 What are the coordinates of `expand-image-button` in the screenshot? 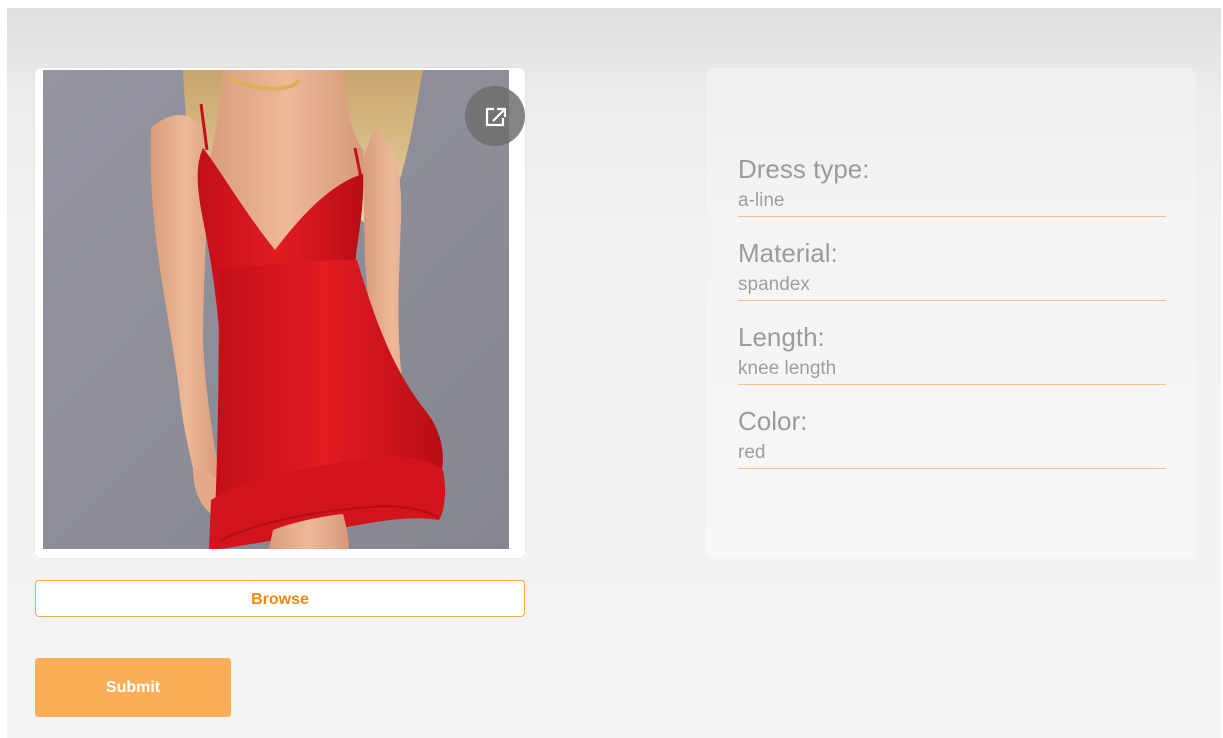 It's located at (495, 116).